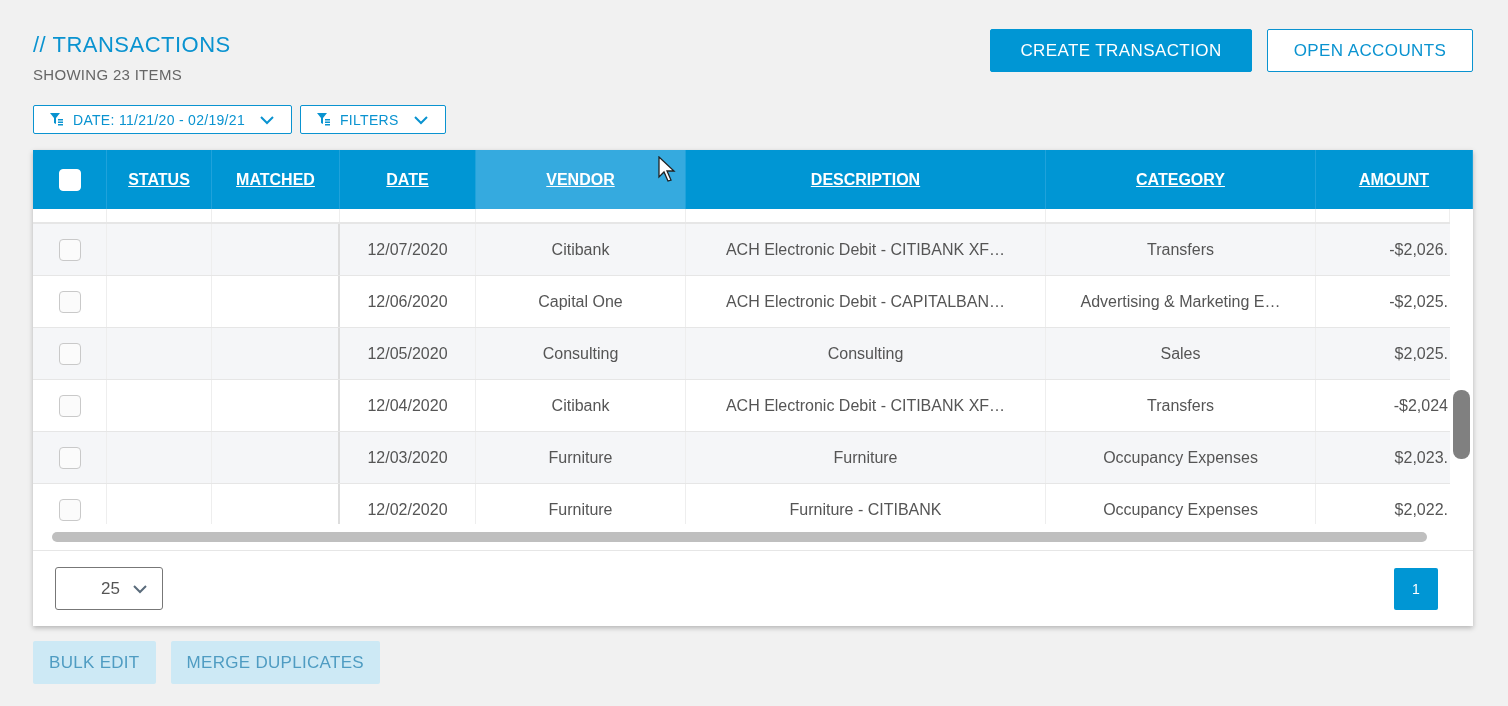 Image resolution: width=1508 pixels, height=706 pixels. I want to click on column-header: CATEGORY, so click(1180, 179).